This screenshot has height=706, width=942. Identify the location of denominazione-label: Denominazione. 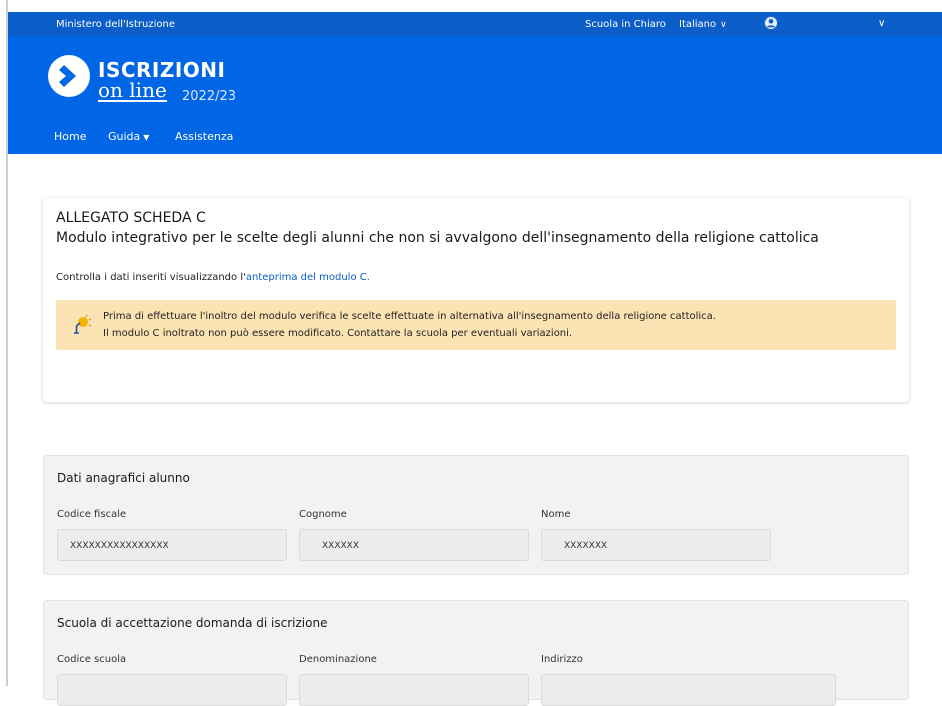
(338, 659).